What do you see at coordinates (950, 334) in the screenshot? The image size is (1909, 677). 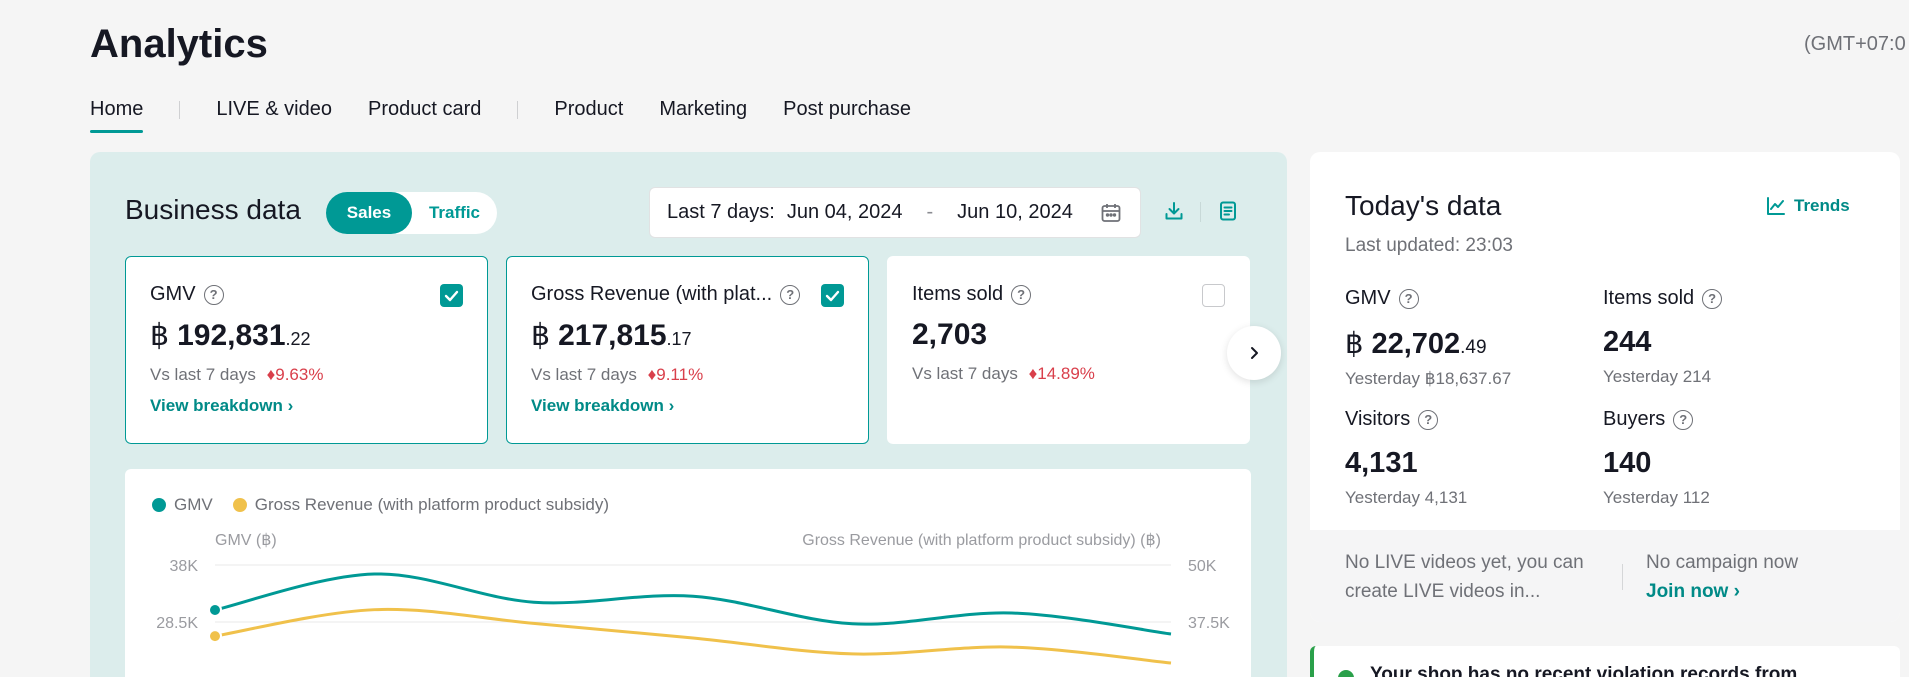 I see `value-integer: 2,703` at bounding box center [950, 334].